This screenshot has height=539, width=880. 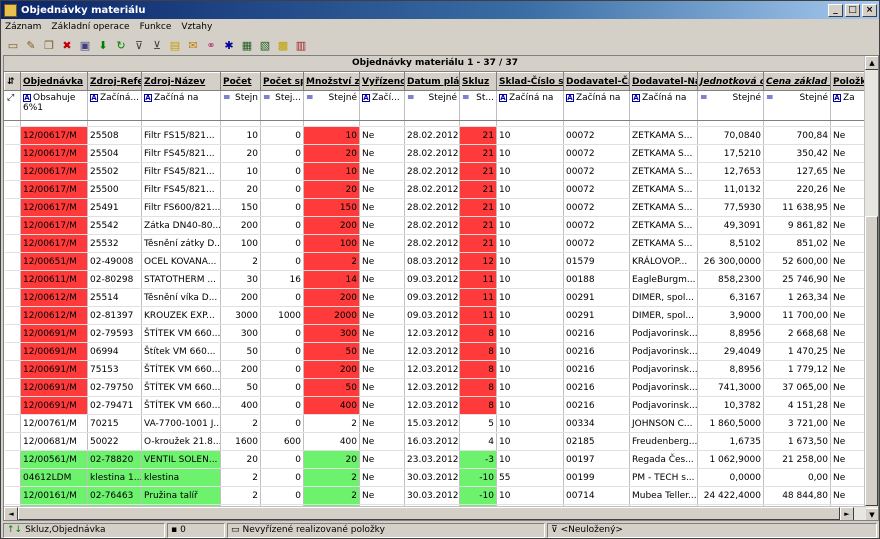 I want to click on minimize-button: _, so click(x=835, y=10).